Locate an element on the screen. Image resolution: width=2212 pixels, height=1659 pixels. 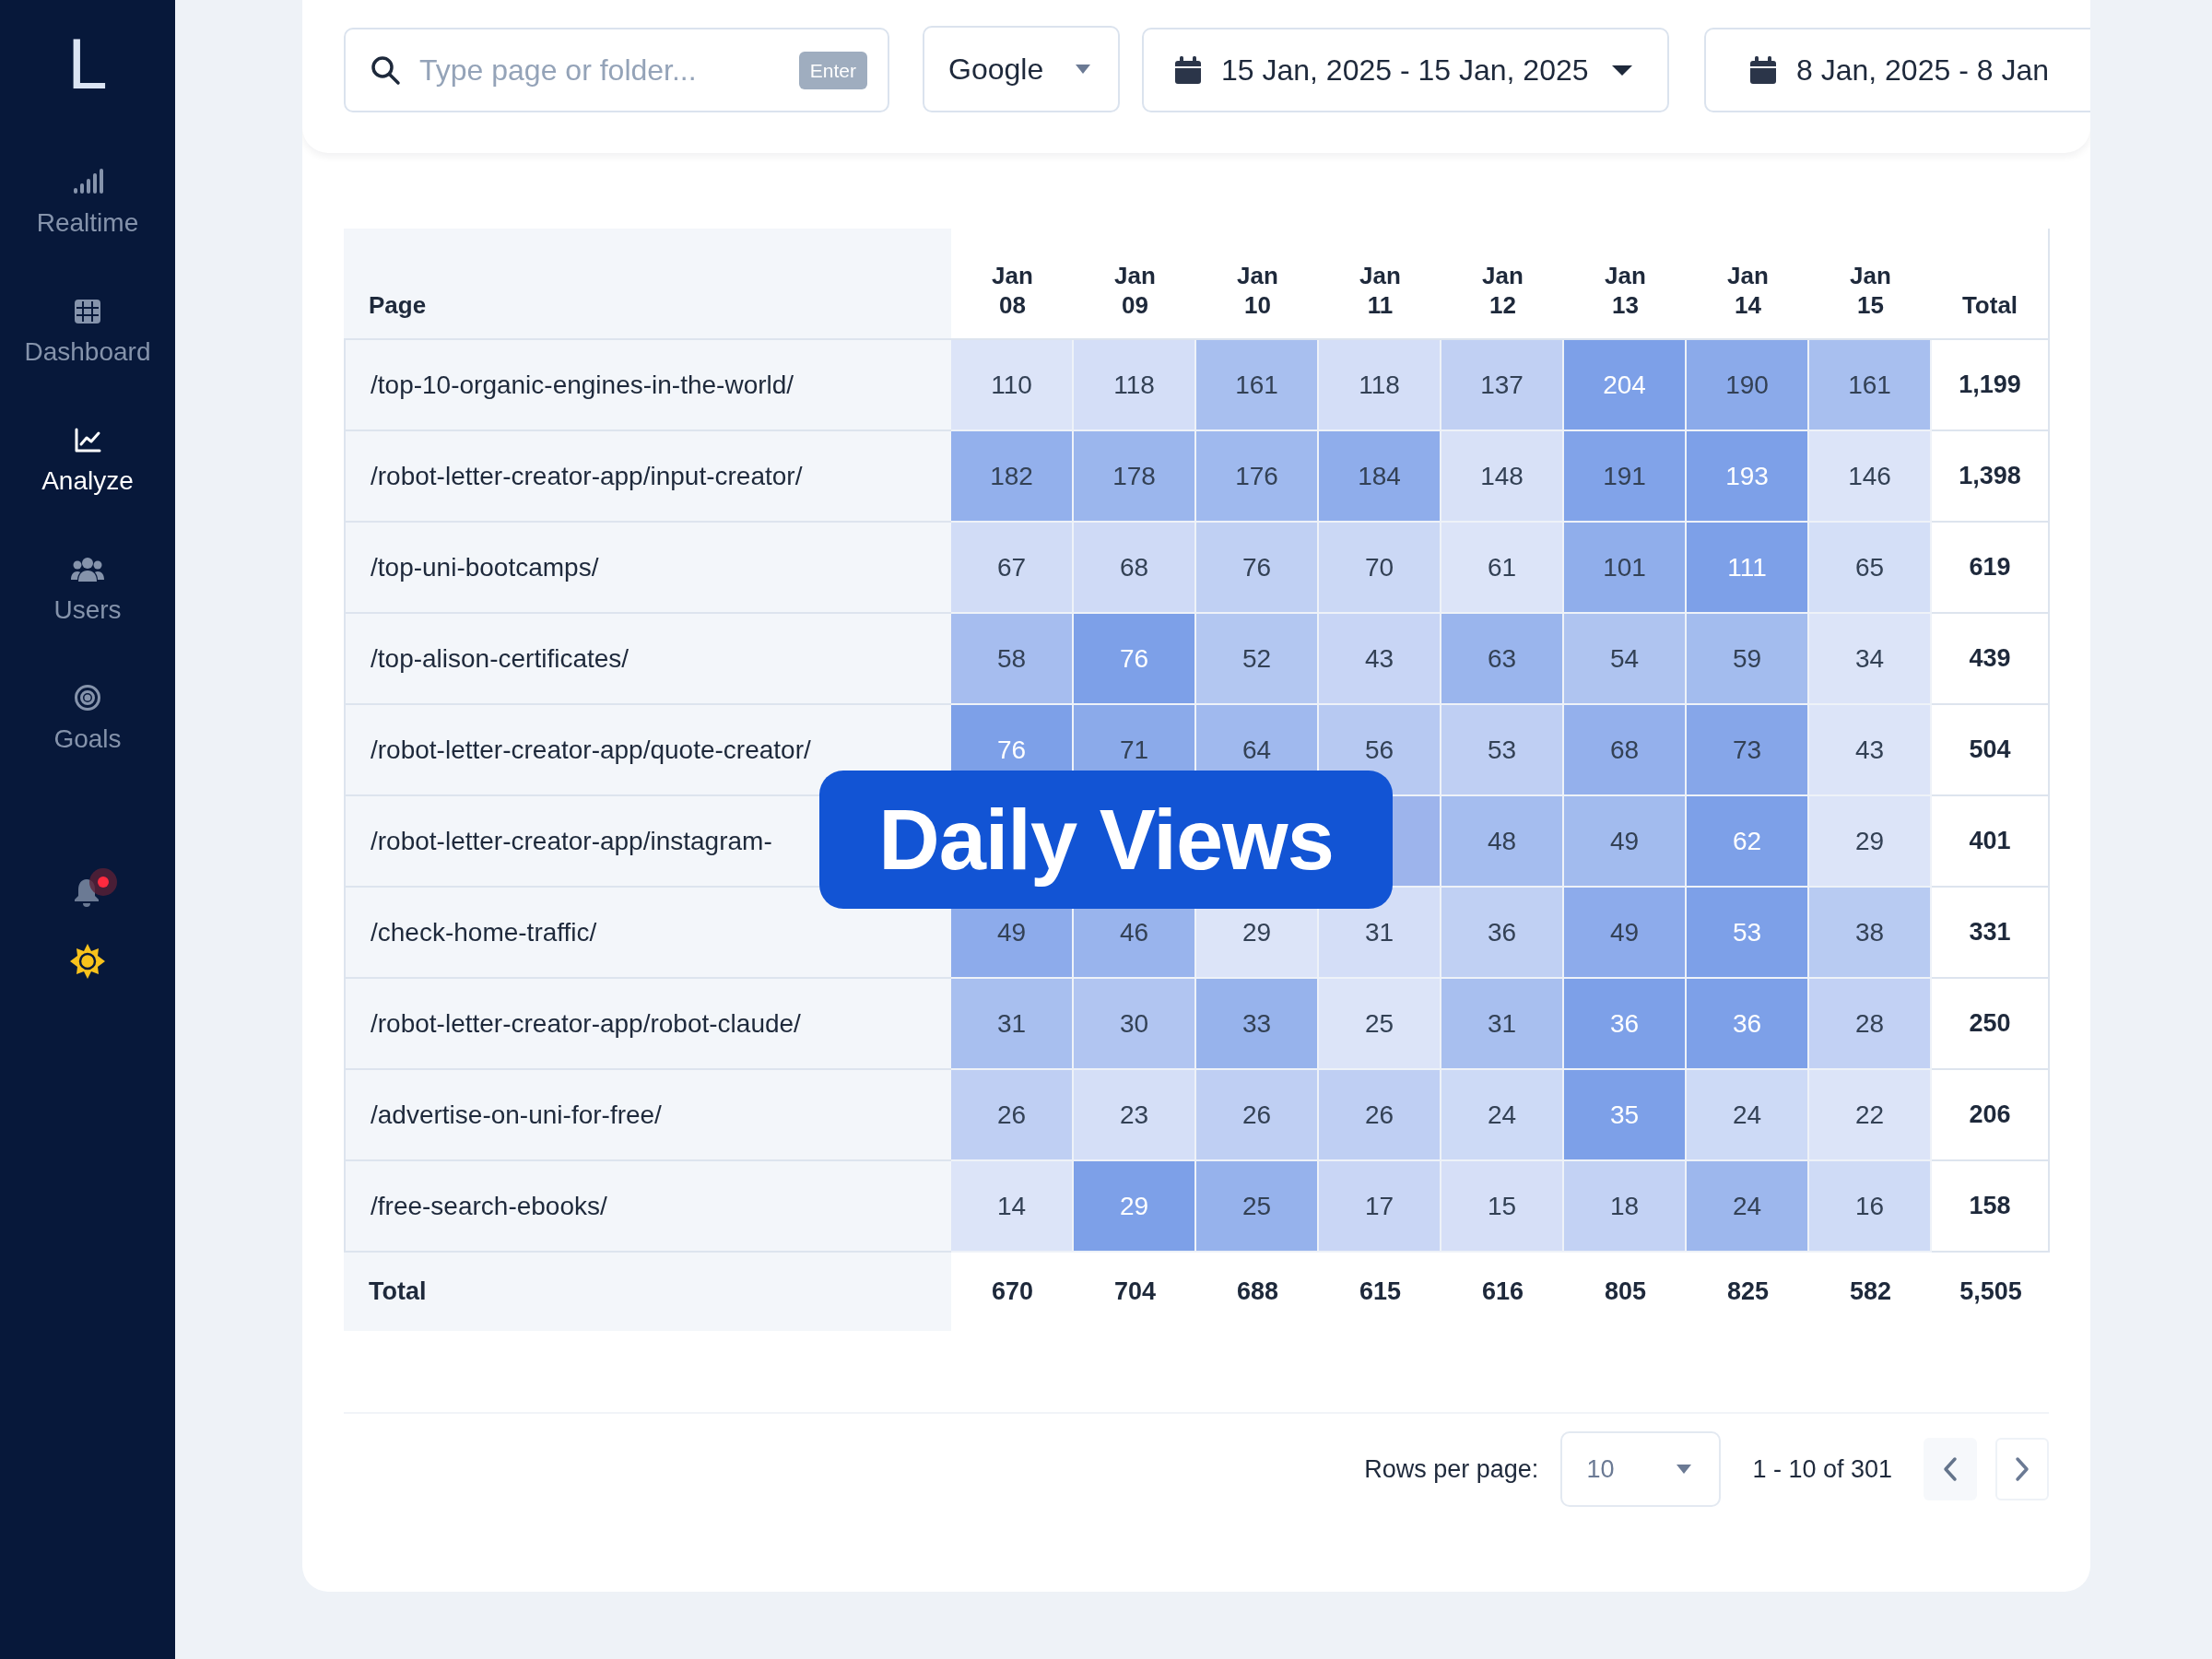
column-header: Page is located at coordinates (647, 284).